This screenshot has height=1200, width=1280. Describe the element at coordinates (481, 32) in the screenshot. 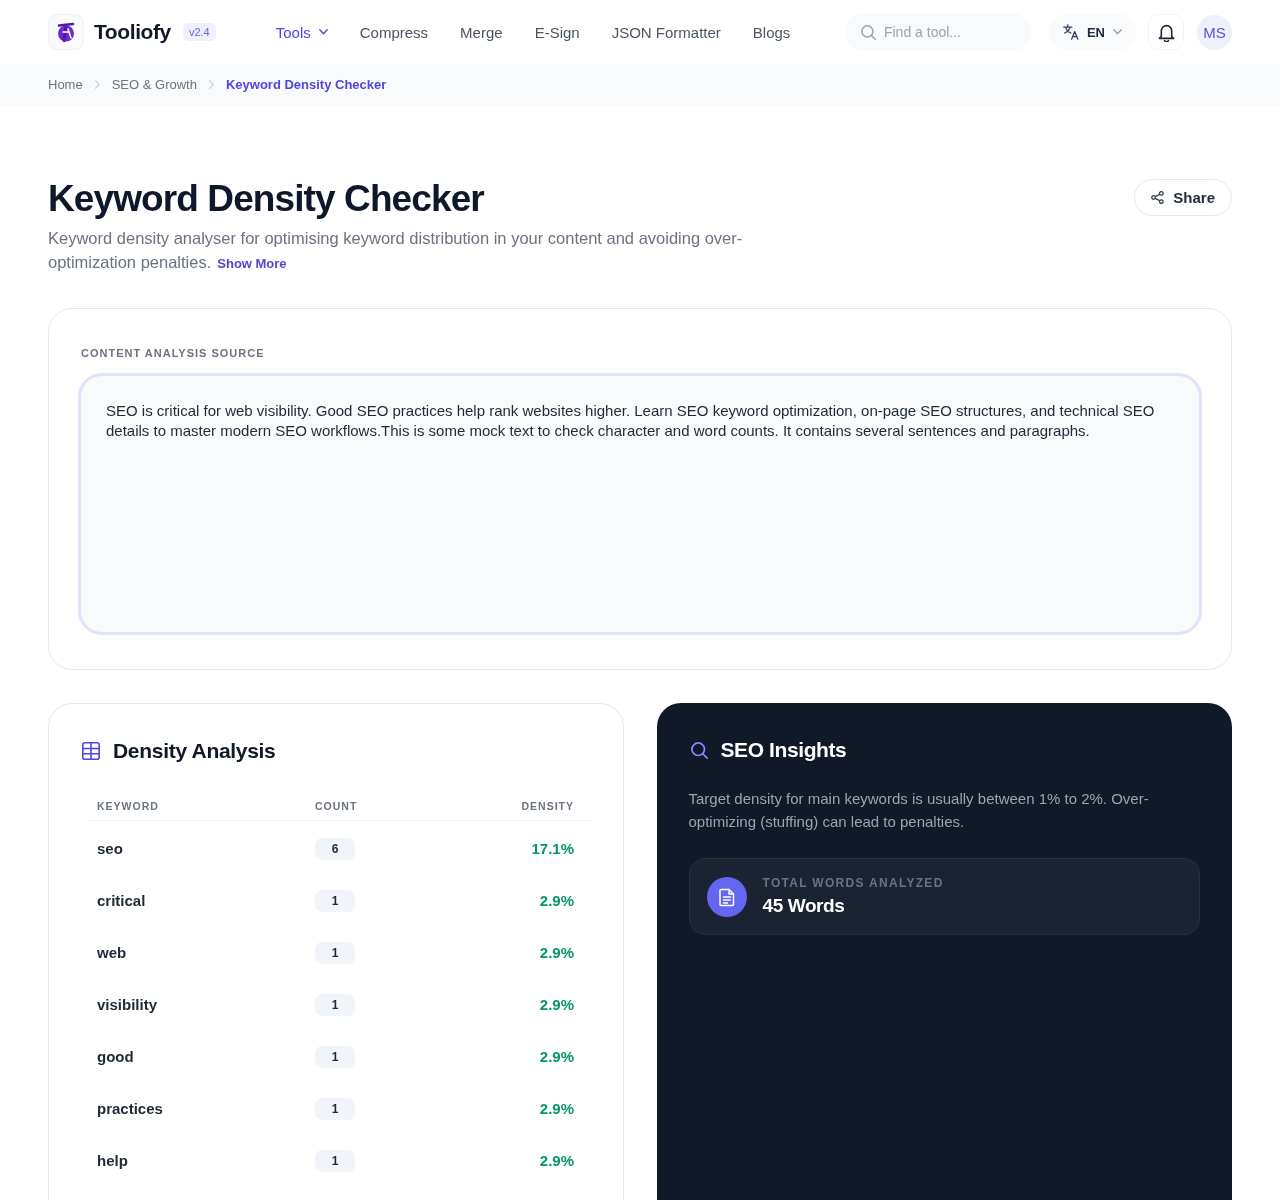

I see `nav-link: Merge` at that location.